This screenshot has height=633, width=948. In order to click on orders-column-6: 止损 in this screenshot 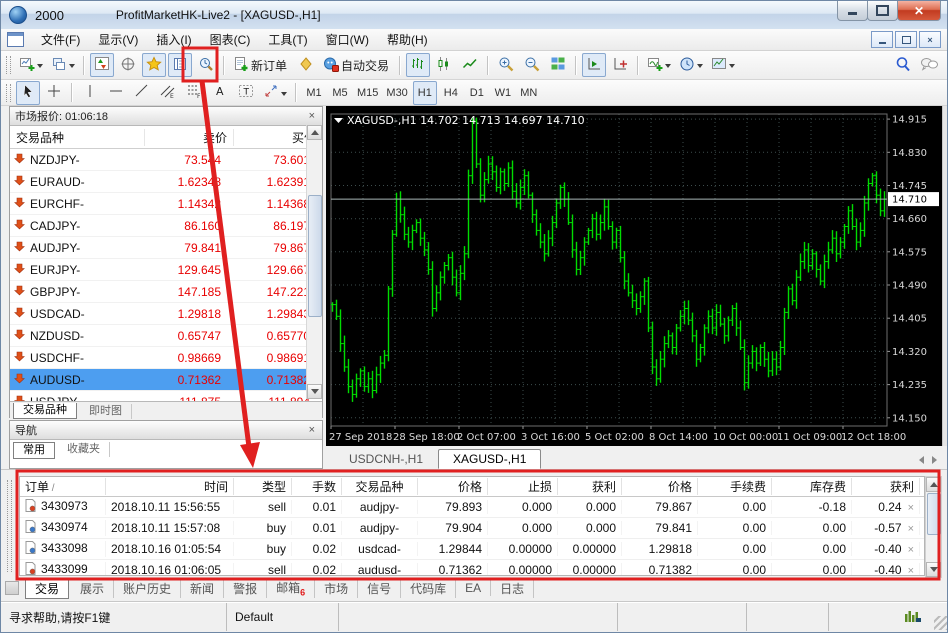, I will do `click(523, 486)`.